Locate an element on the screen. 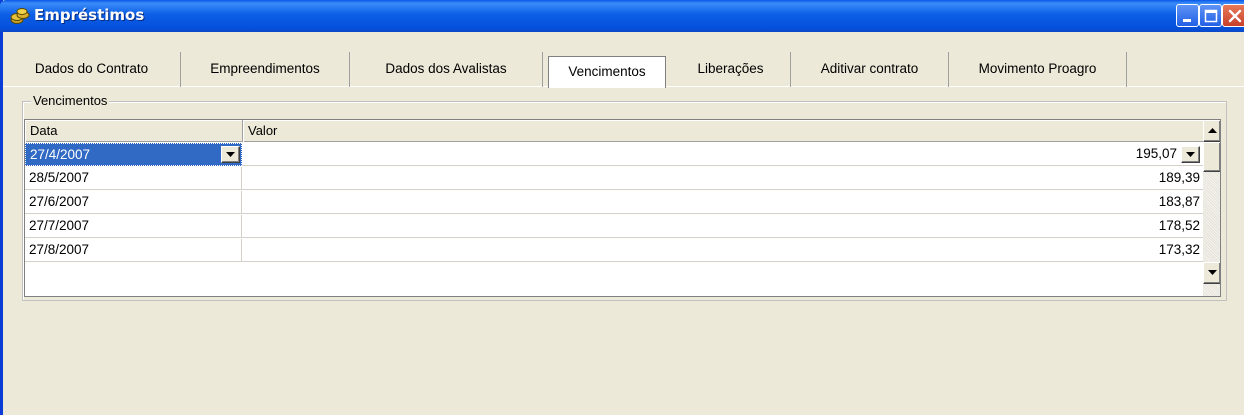  scroll-thumb is located at coordinates (1211, 157).